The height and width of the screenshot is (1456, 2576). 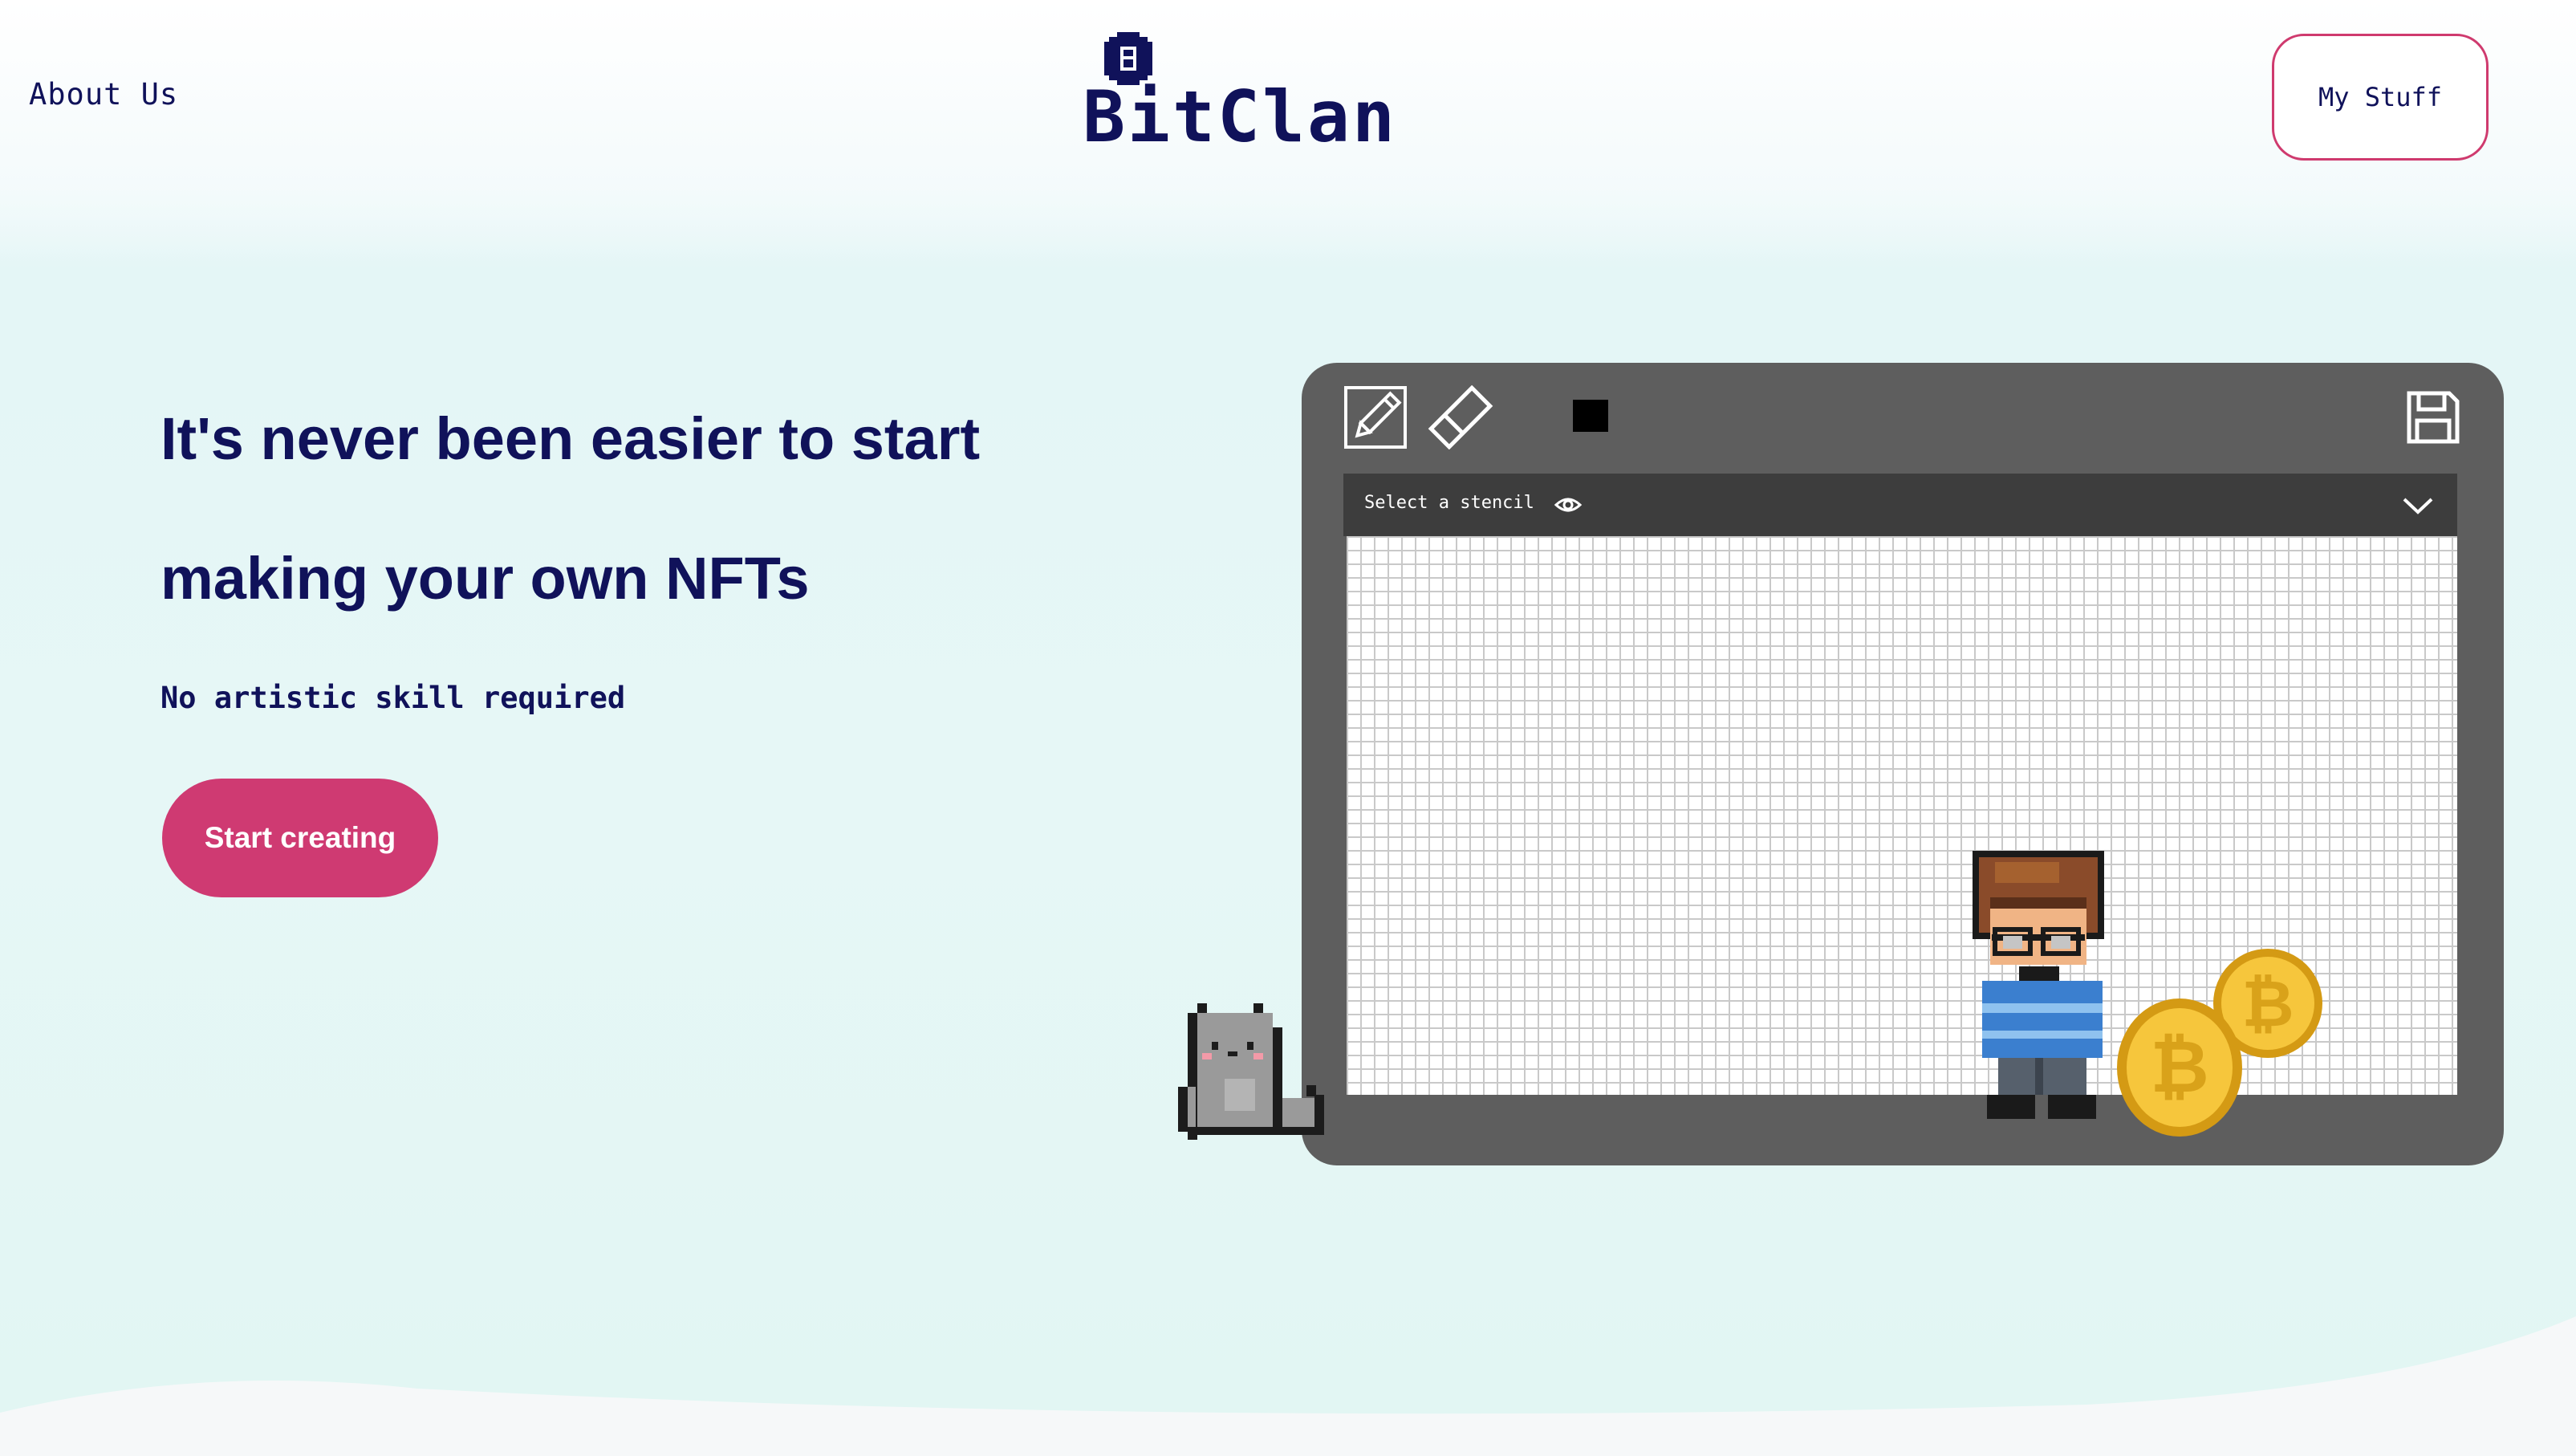 What do you see at coordinates (1288, 1386) in the screenshot?
I see `bottom-wave` at bounding box center [1288, 1386].